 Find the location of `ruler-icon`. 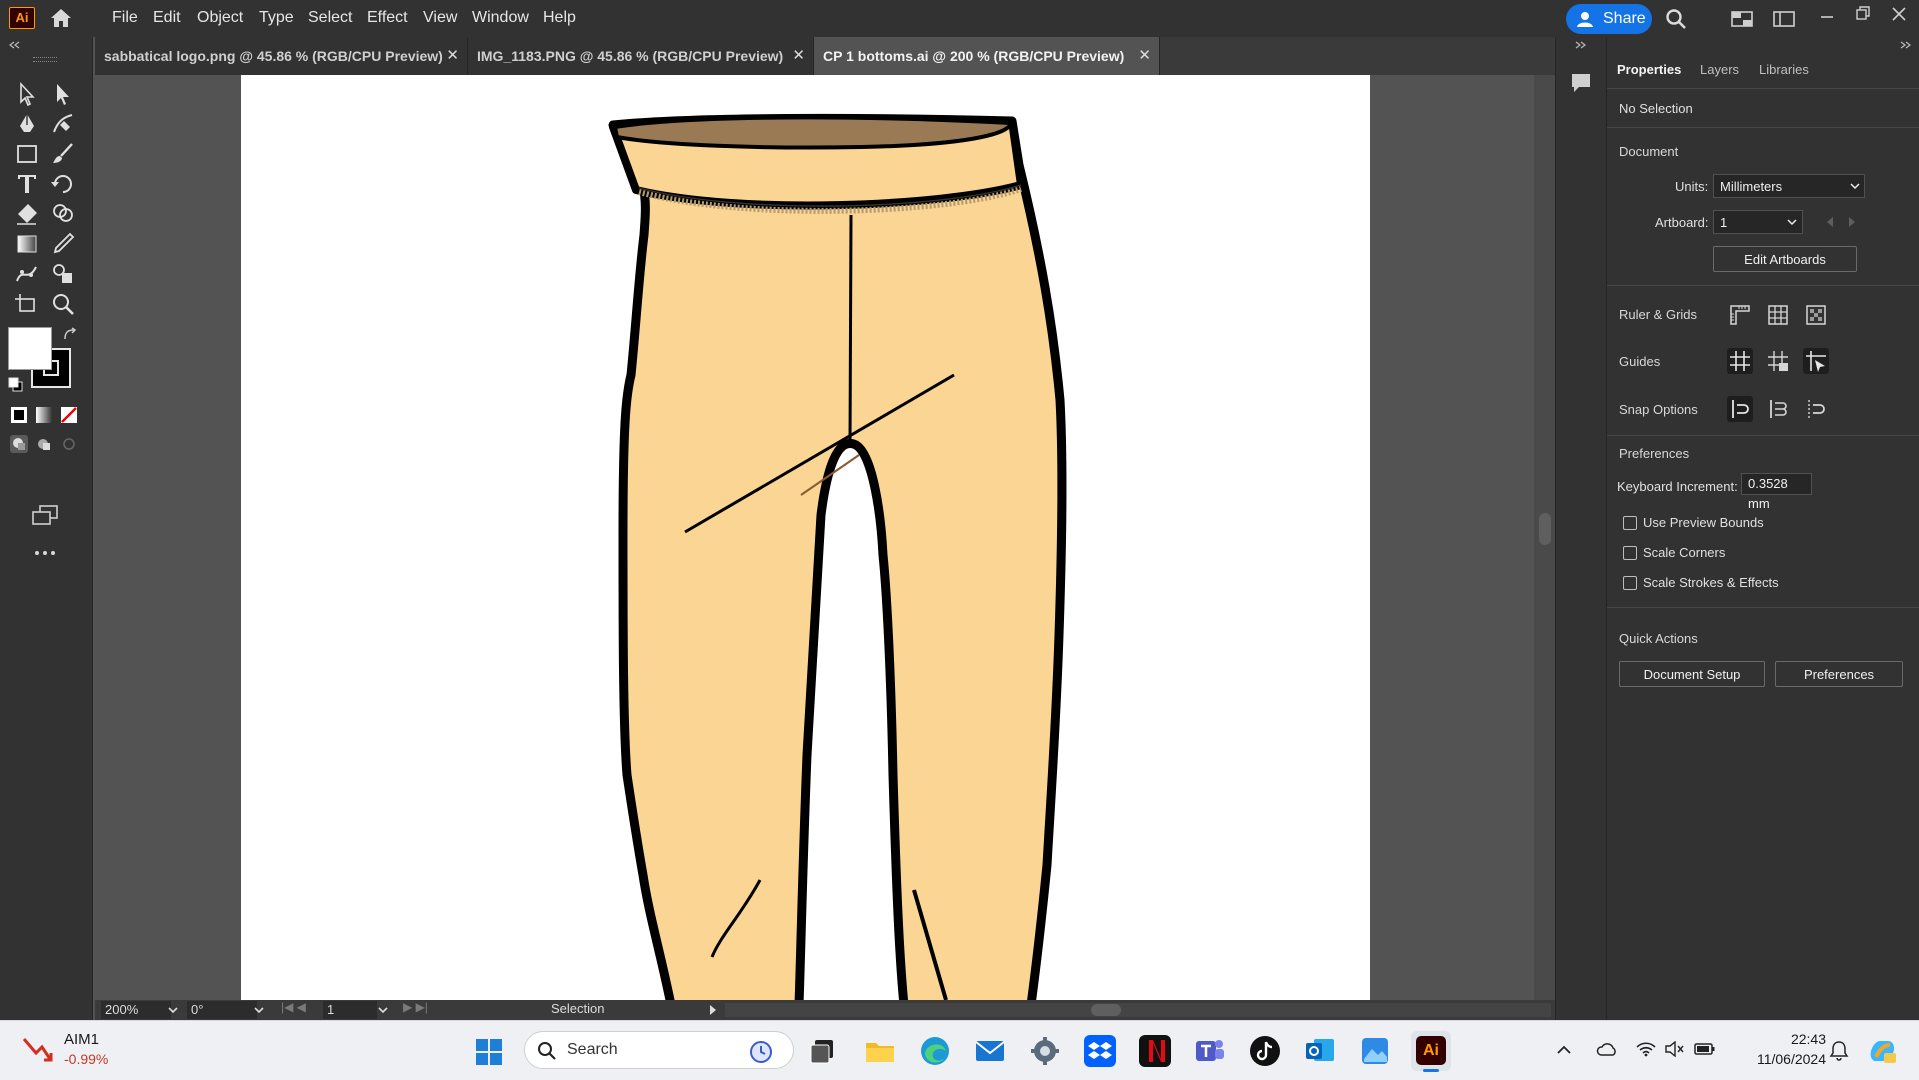

ruler-icon is located at coordinates (1740, 315).